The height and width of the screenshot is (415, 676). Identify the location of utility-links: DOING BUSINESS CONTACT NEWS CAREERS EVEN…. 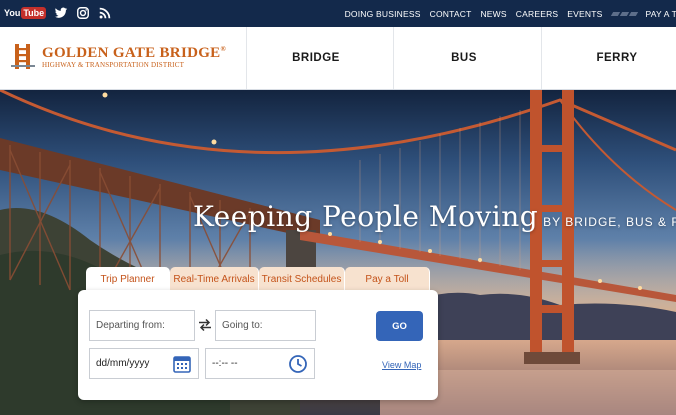
(510, 13).